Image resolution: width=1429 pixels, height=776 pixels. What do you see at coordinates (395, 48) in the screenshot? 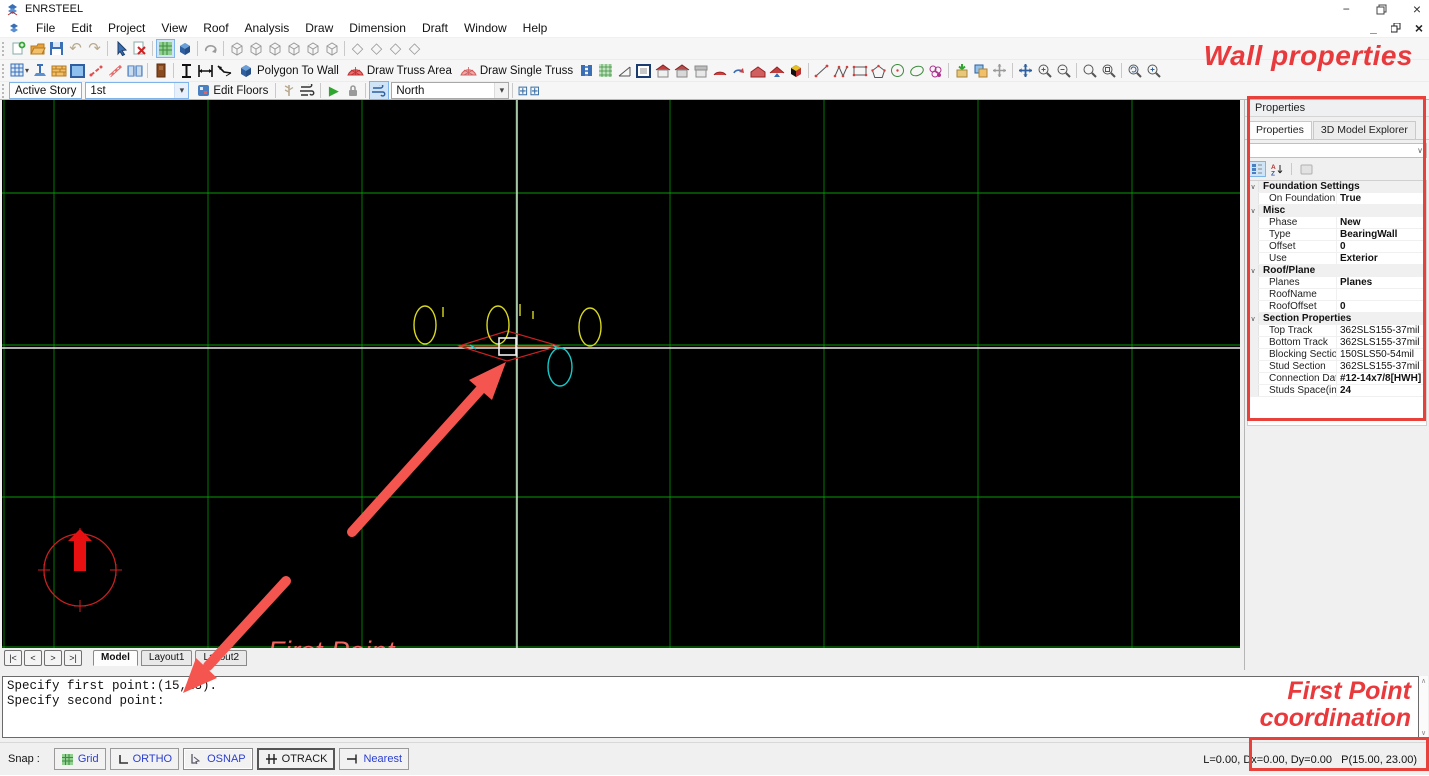
I see `iso-view-3-button: ◇` at bounding box center [395, 48].